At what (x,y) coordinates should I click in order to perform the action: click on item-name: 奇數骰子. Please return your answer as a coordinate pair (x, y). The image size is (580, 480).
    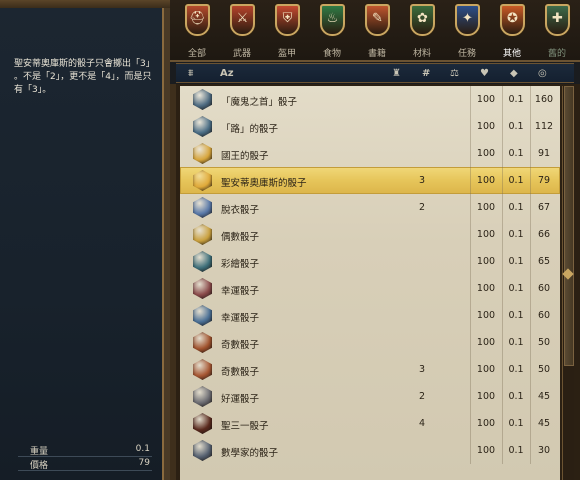
    Looking at the image, I should click on (240, 345).